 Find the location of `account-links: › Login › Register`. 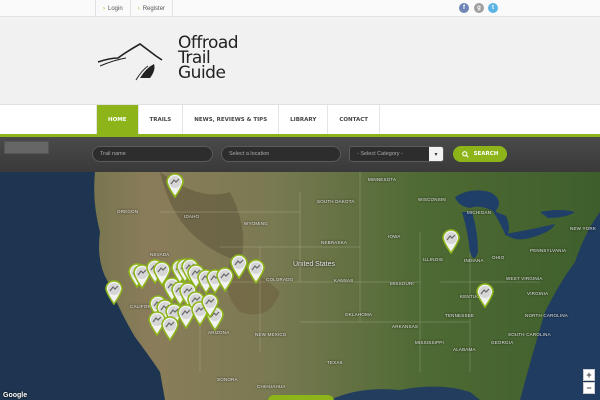

account-links: › Login › Register is located at coordinates (134, 8).